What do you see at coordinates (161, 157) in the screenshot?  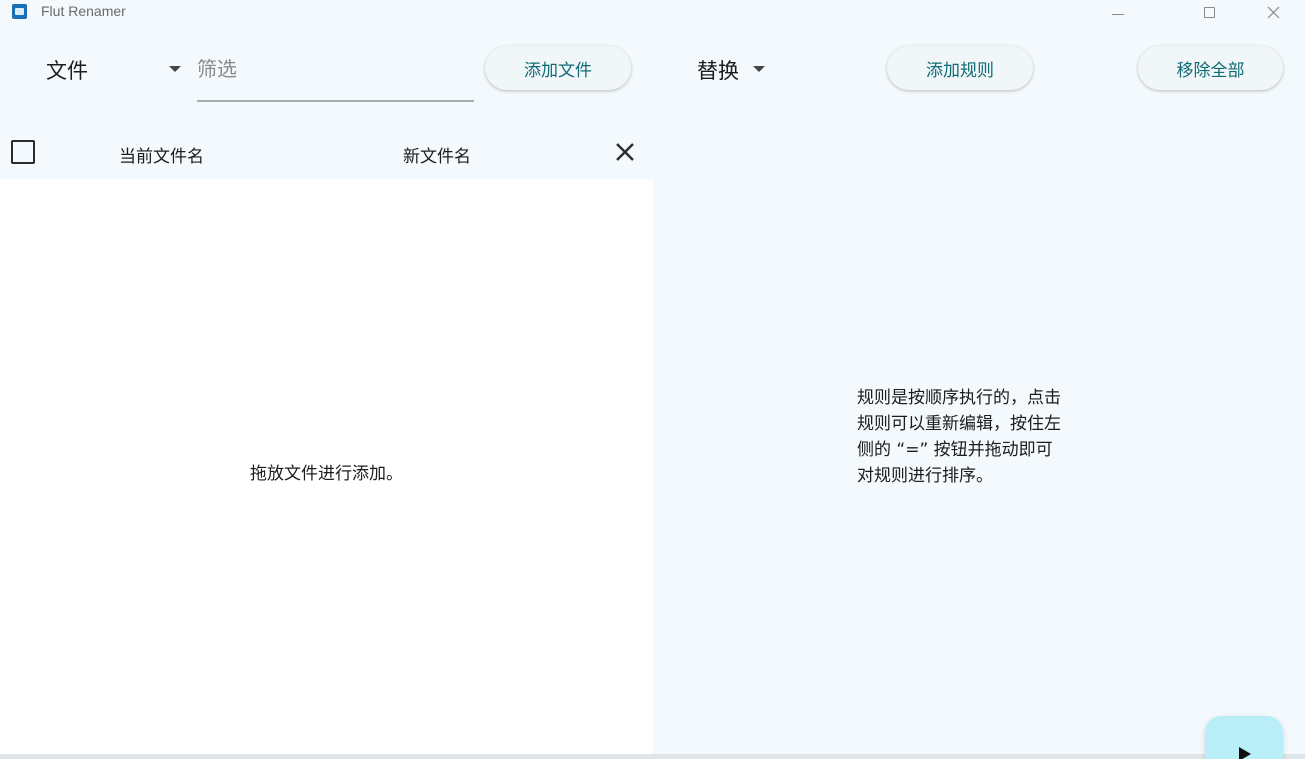 I see `column-current-filename: 当前文件名` at bounding box center [161, 157].